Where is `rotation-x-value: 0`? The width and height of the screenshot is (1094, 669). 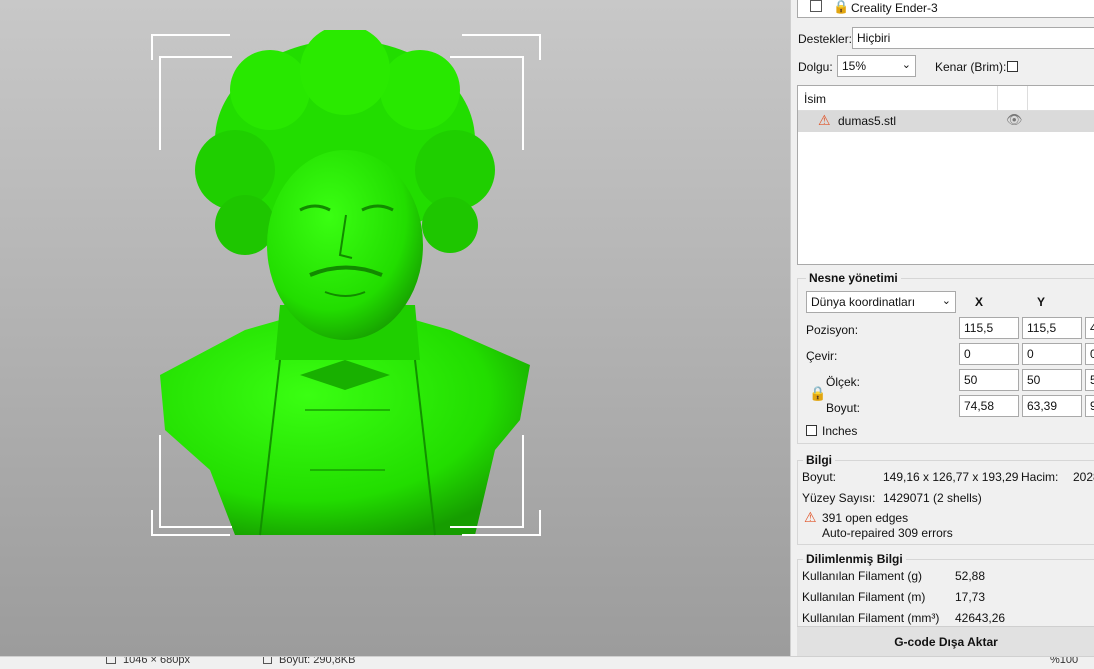 rotation-x-value: 0 is located at coordinates (967, 354).